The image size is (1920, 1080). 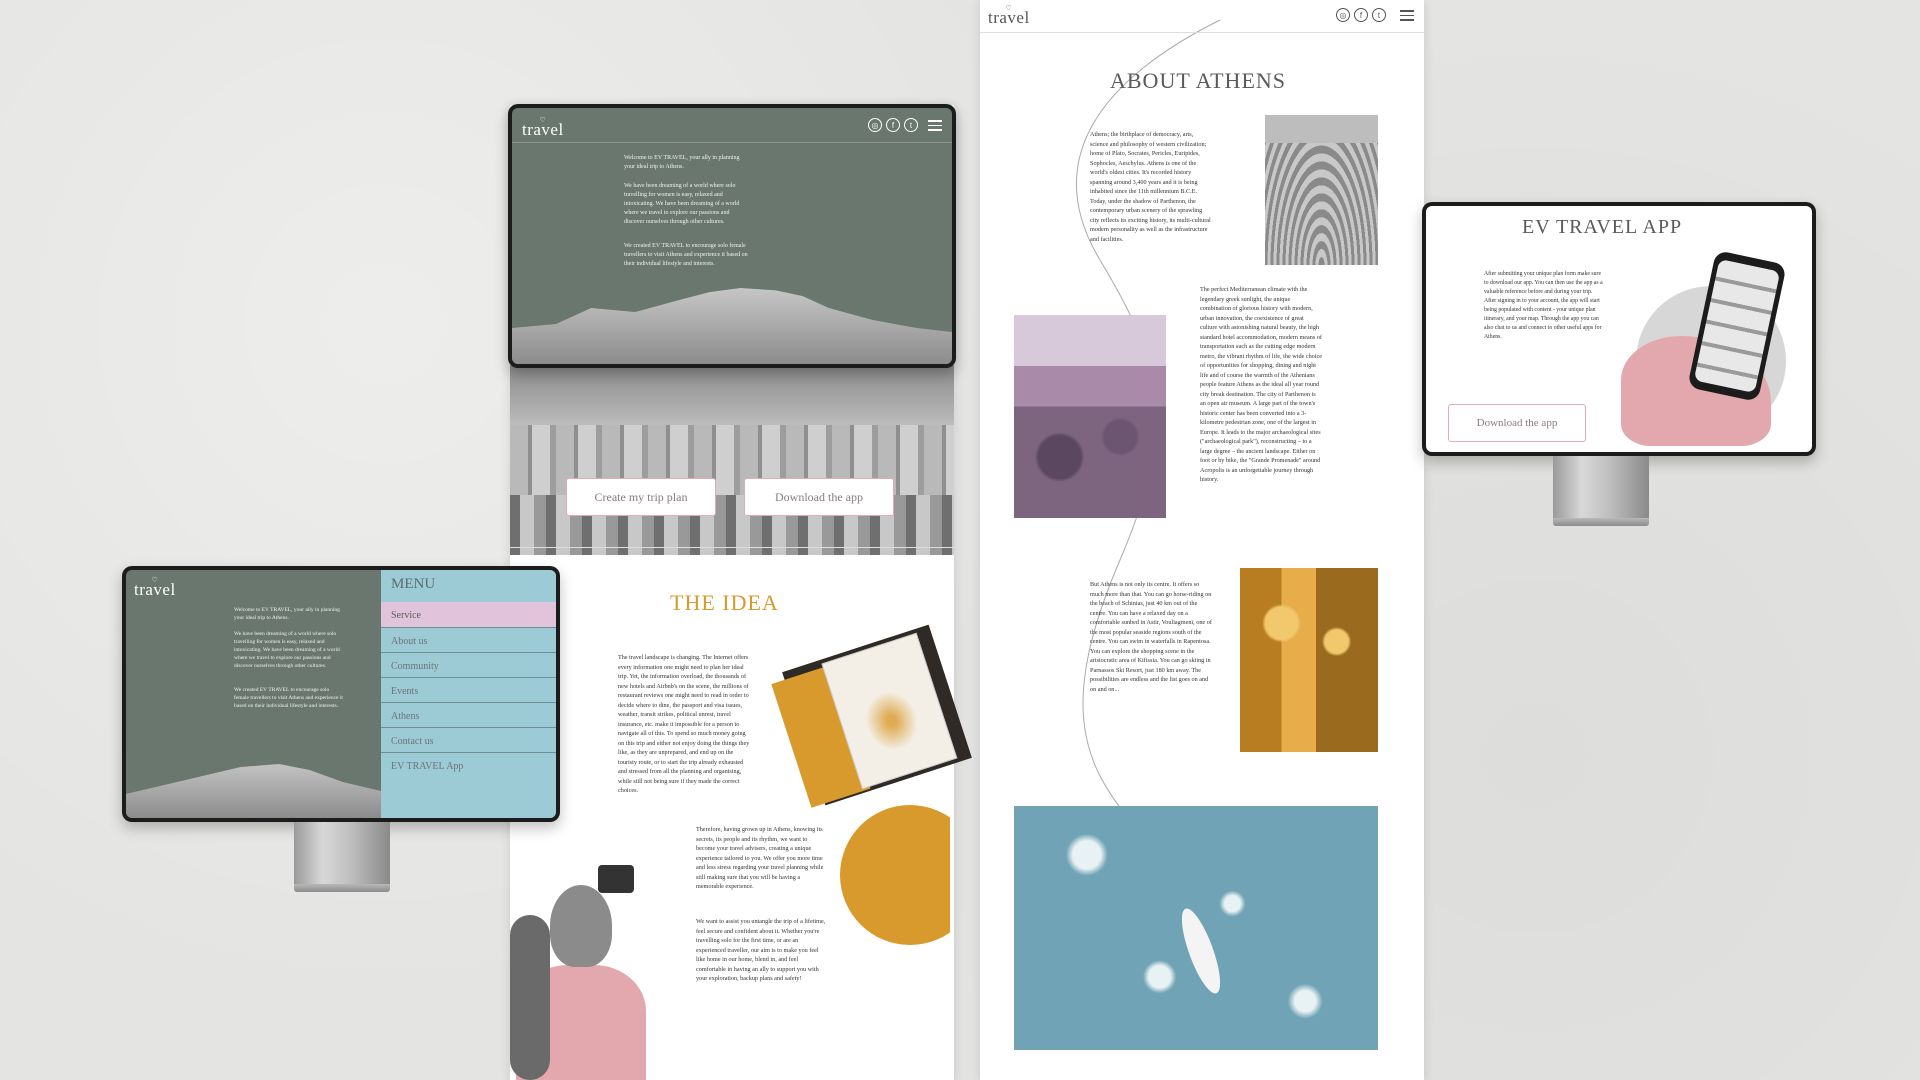 I want to click on menu-item-ev-travel-app: EV TRAVEL App, so click(x=468, y=765).